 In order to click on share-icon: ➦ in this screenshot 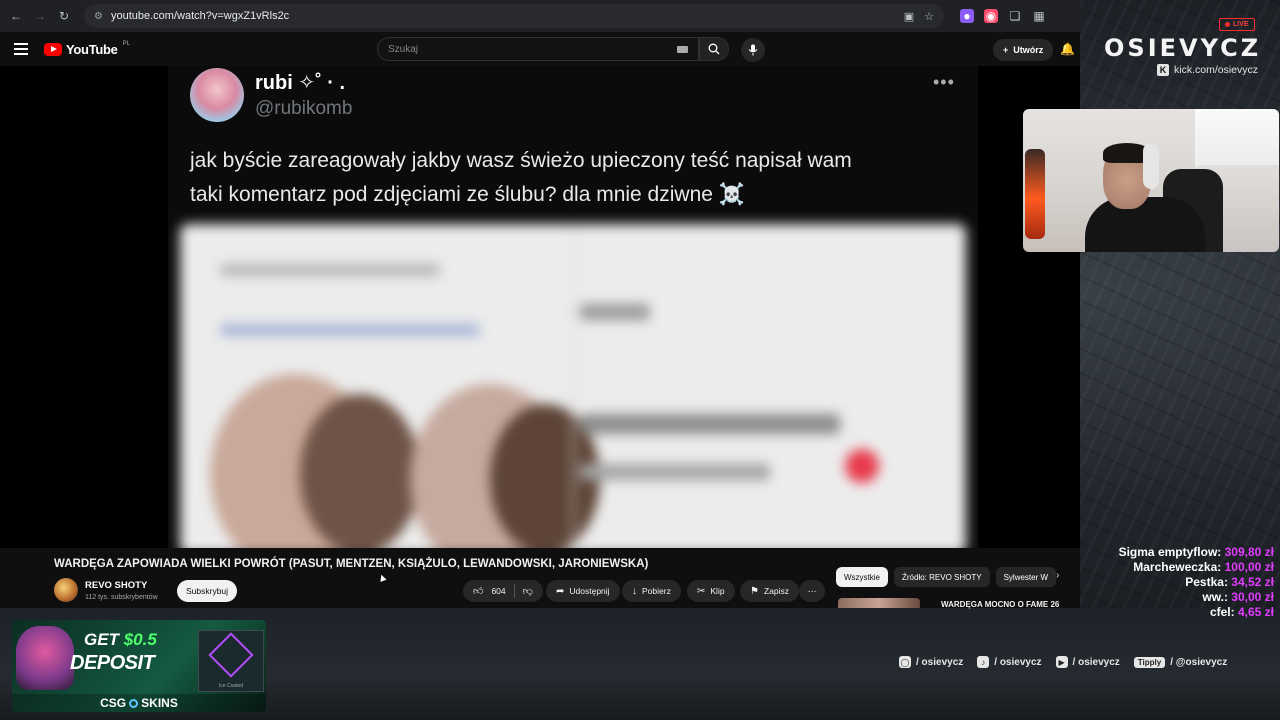, I will do `click(560, 591)`.